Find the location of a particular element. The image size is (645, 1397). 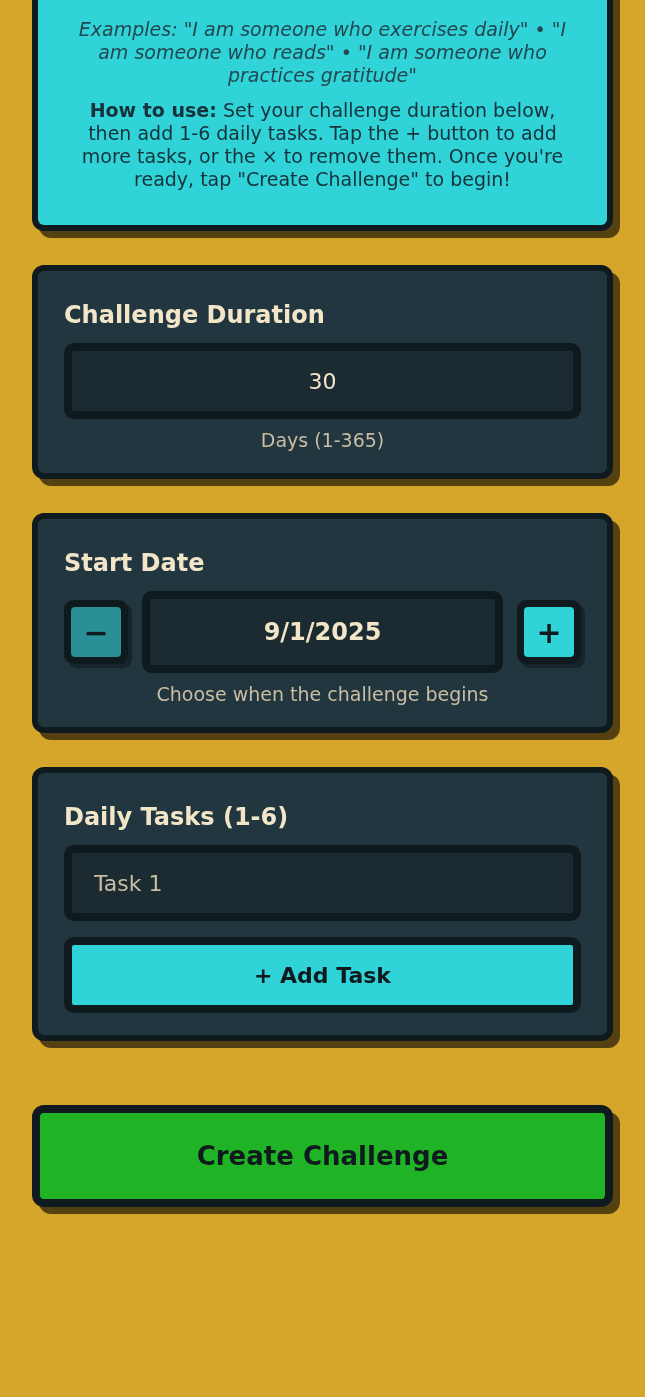

how-to-use-text: How to use: Set your challenge duration below, then add 1-6 daily tasks. Tap the + button to add more tasks, or the × to remove them. Once you're ready, tap "Create Challenge" to begin! is located at coordinates (322, 145).